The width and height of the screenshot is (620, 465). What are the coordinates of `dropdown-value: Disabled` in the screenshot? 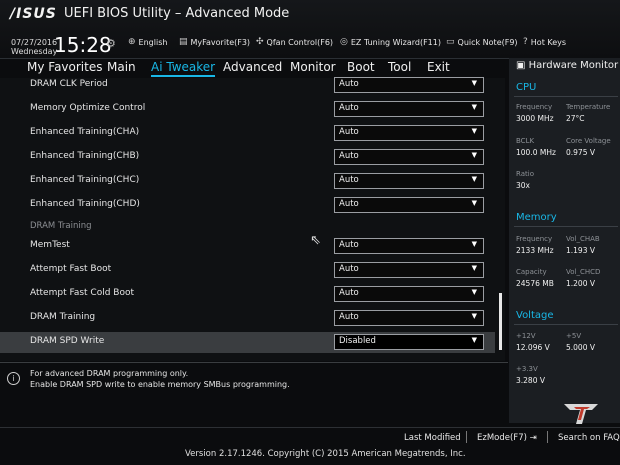 It's located at (357, 341).